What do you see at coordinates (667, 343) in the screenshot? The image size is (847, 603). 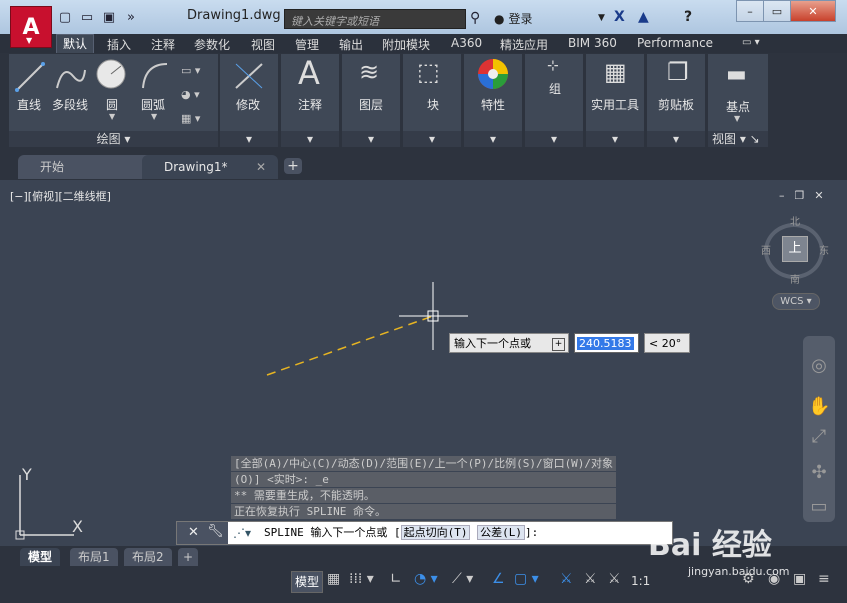 I see `dynamic-input-angle: < 20°` at bounding box center [667, 343].